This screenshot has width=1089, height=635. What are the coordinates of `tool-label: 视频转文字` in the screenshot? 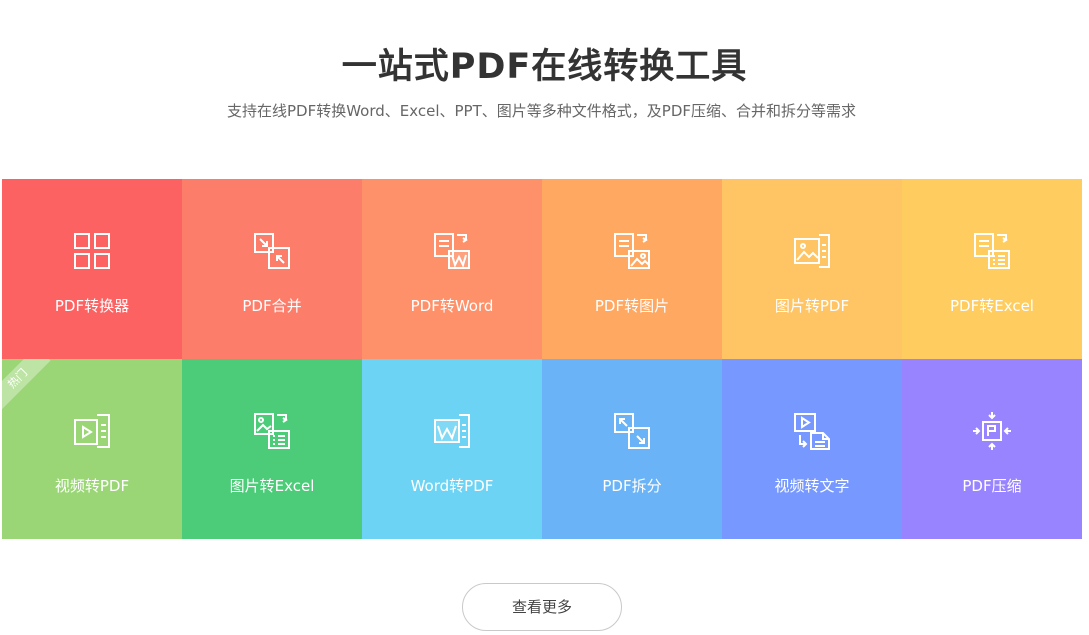 It's located at (812, 486).